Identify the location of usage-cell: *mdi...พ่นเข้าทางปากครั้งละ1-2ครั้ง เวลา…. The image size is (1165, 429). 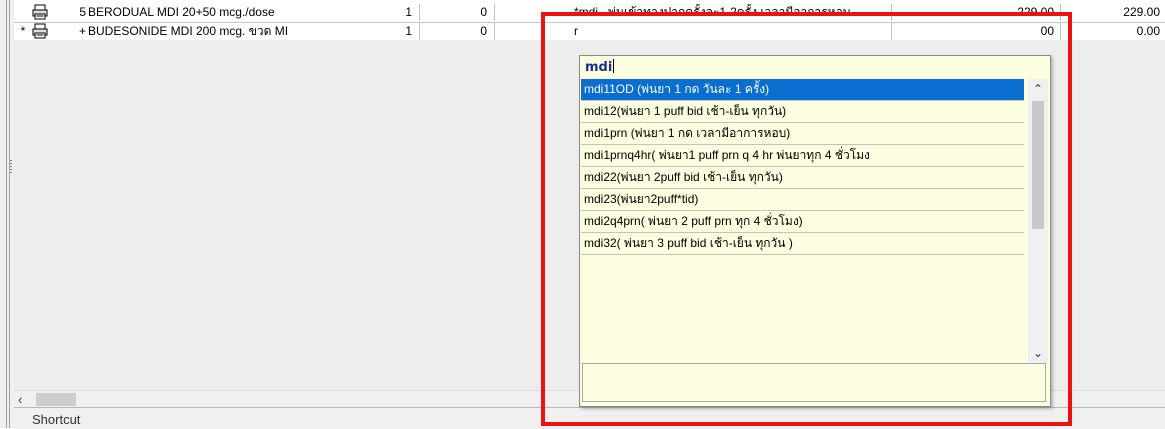
(739, 12).